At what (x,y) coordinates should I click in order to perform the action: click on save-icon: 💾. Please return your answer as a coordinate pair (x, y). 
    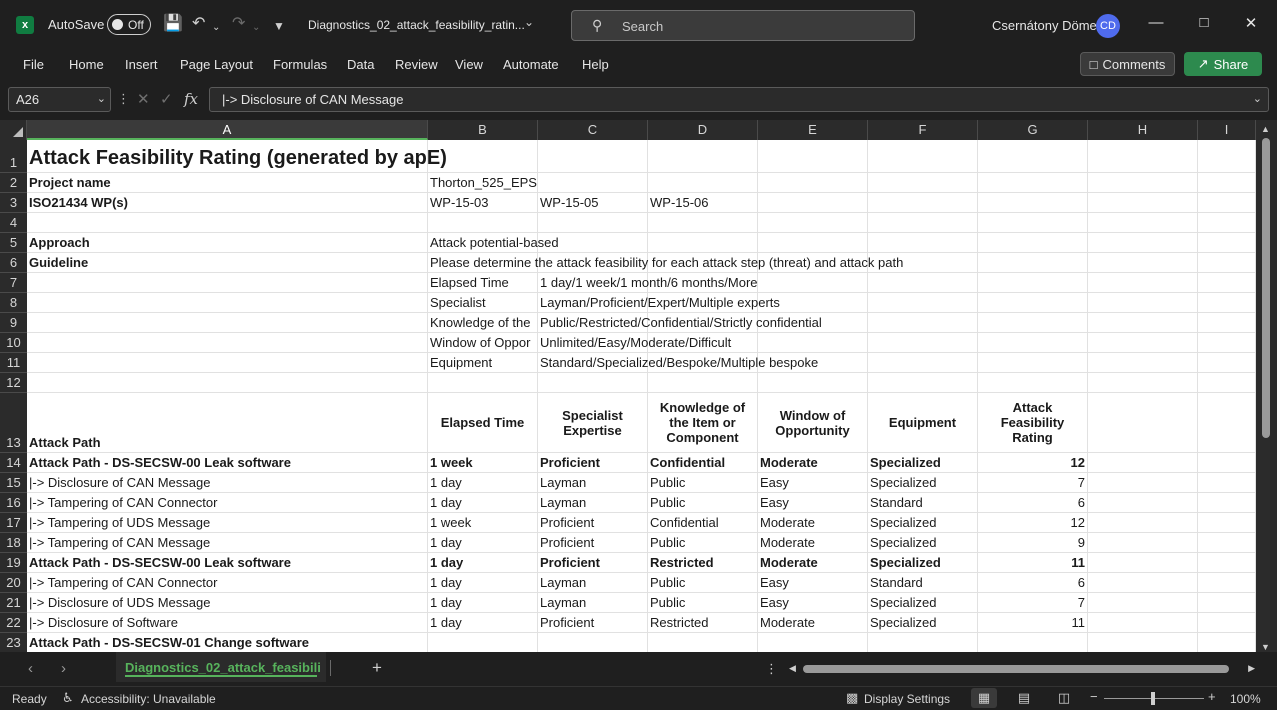
    Looking at the image, I should click on (173, 24).